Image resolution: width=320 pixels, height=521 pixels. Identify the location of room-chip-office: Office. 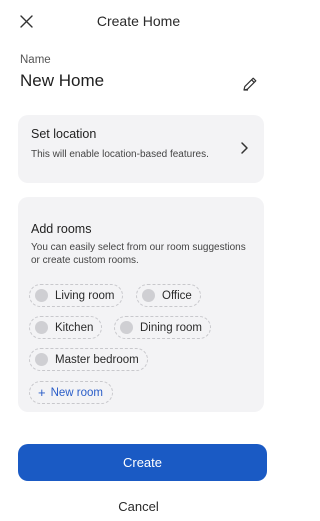
(168, 295).